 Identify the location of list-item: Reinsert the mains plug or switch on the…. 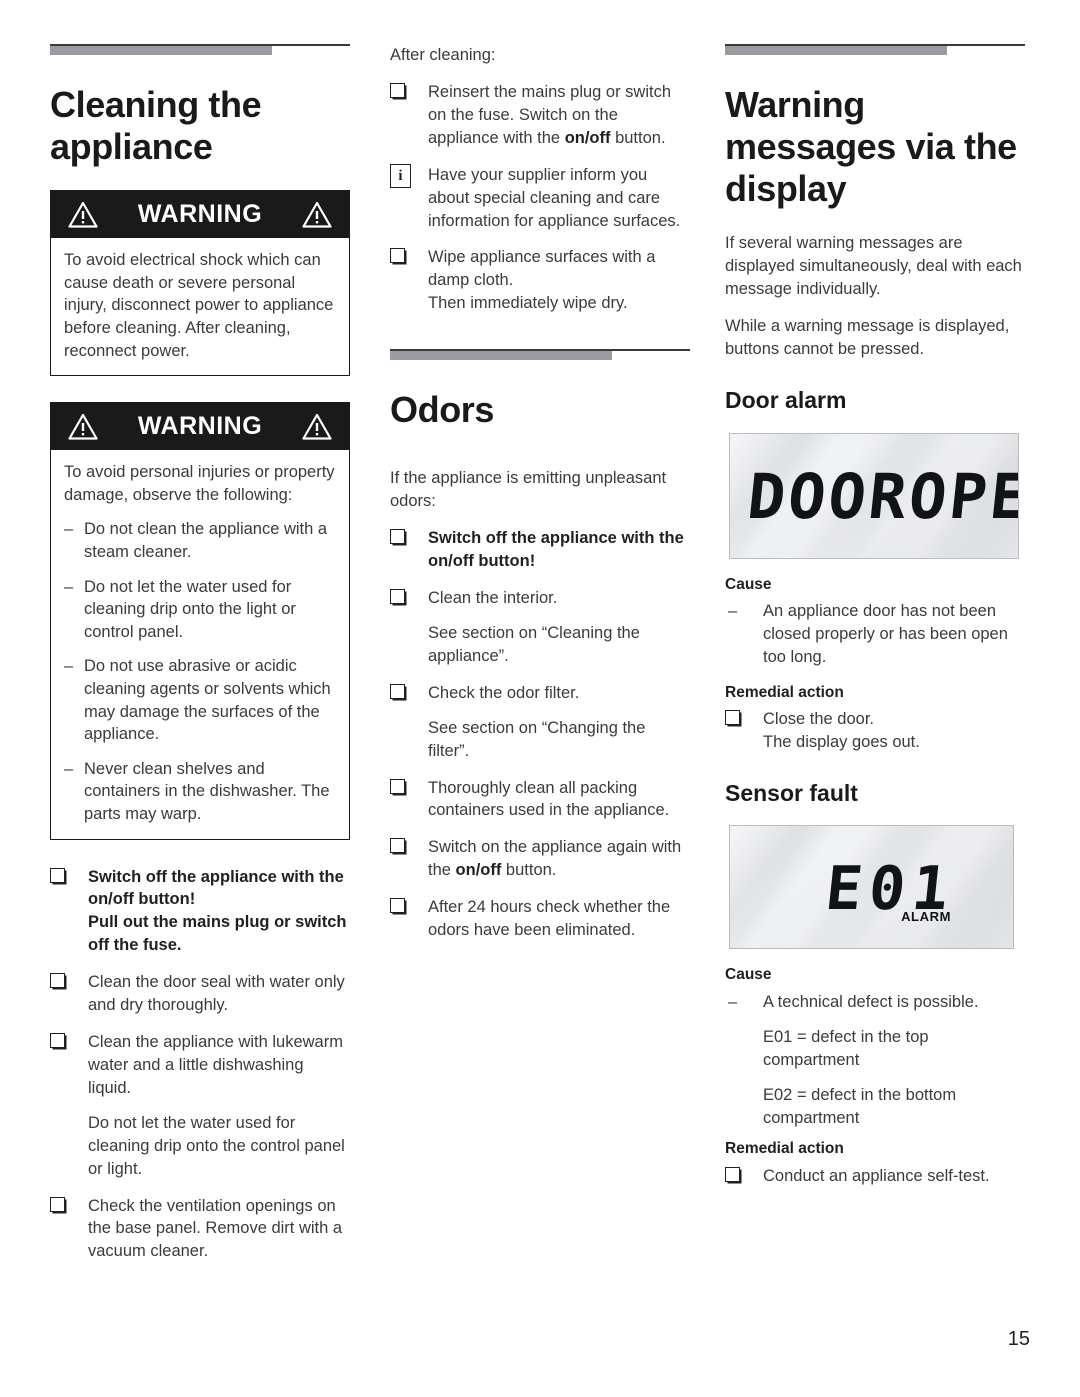
(540, 115).